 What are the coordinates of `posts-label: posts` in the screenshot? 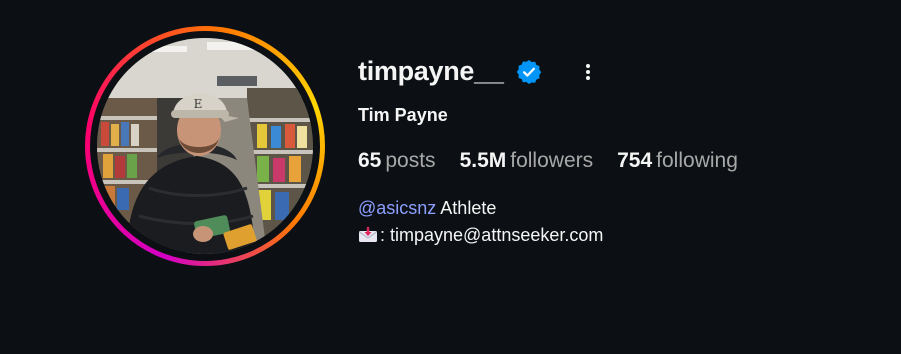 It's located at (410, 160).